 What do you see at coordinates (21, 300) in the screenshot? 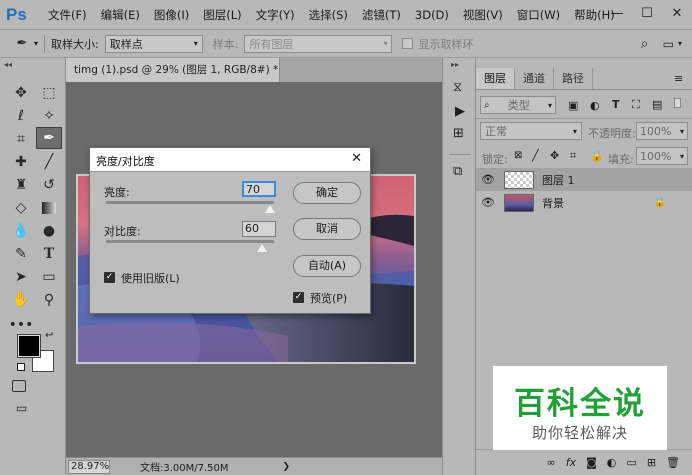
I see `hand-tool-icon: ✋` at bounding box center [21, 300].